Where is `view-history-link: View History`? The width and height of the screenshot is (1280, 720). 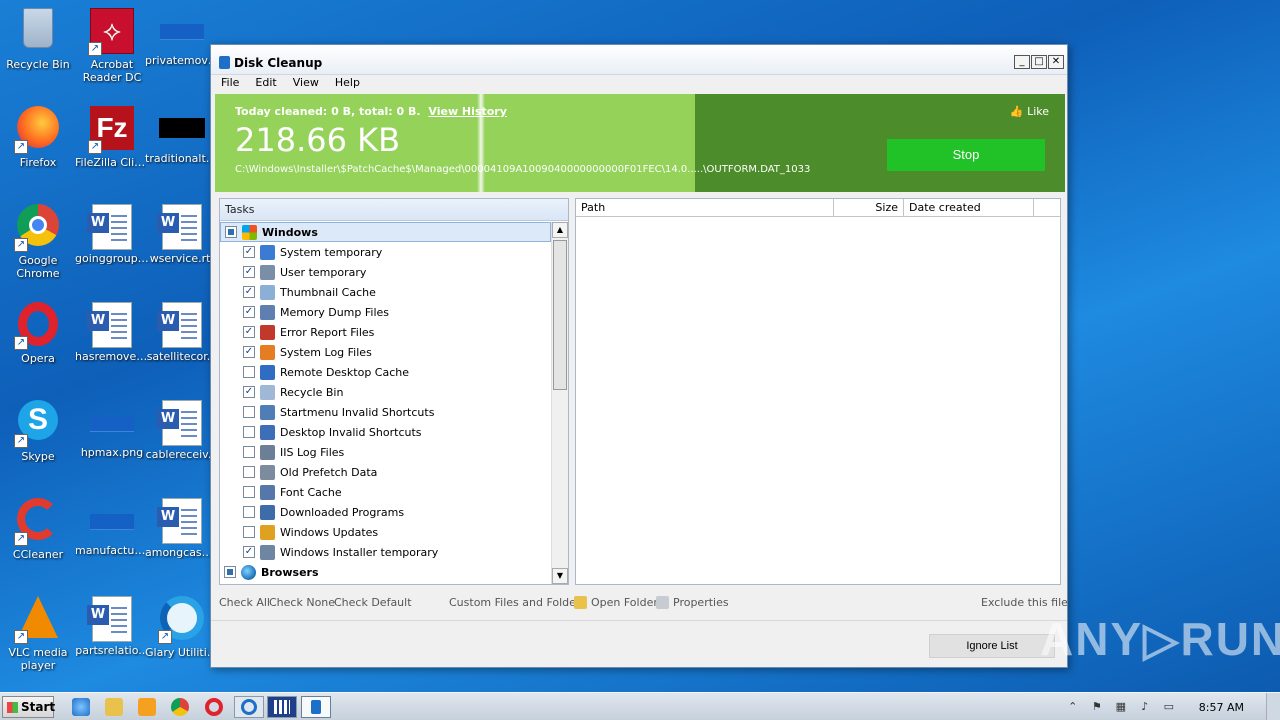 view-history-link: View History is located at coordinates (467, 111).